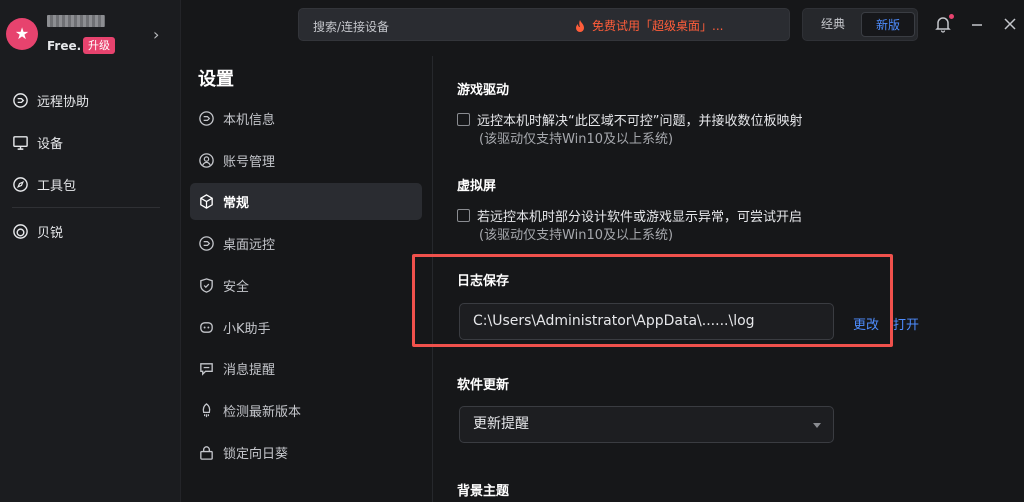 The height and width of the screenshot is (502, 1024). Describe the element at coordinates (216, 79) in the screenshot. I see `settings-title: 设置` at that location.